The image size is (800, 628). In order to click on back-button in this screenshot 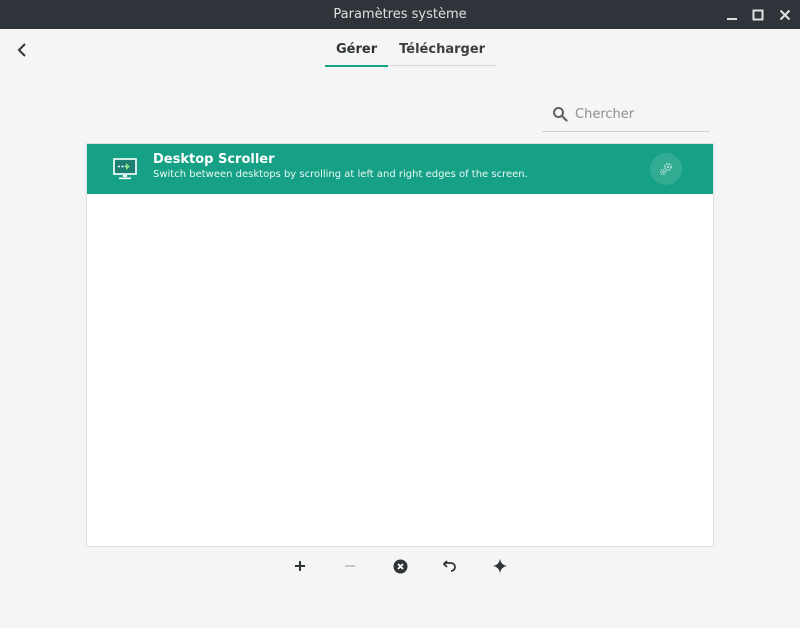, I will do `click(22, 50)`.